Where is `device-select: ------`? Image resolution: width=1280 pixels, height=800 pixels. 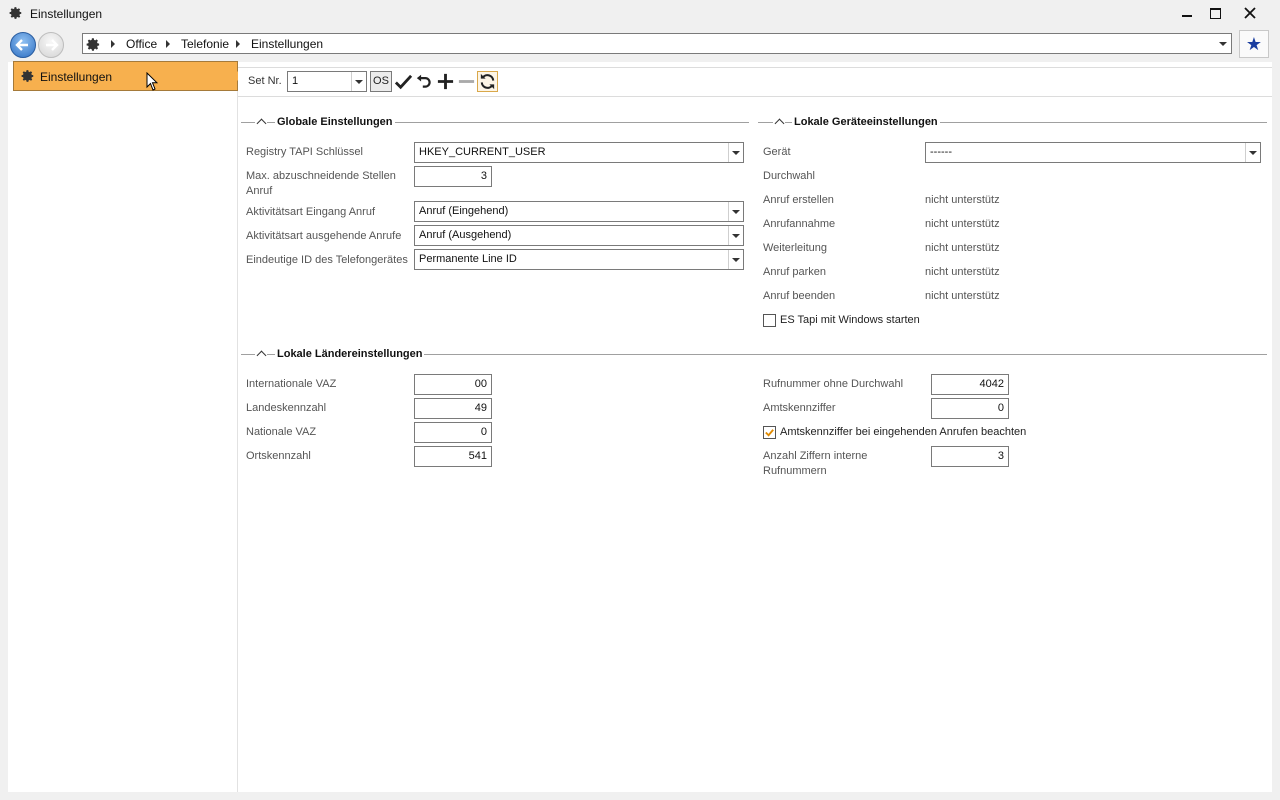 device-select: ------ is located at coordinates (1093, 152).